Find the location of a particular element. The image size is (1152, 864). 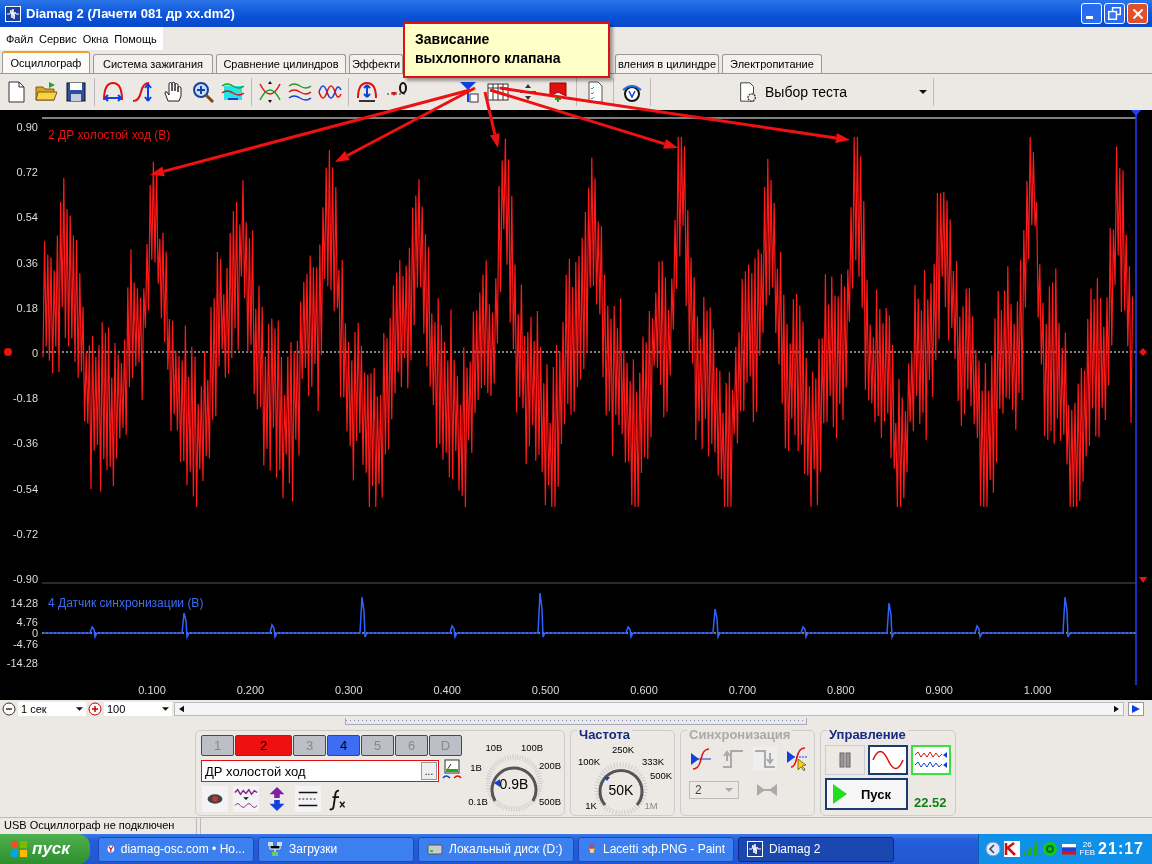

scale-label: 250K is located at coordinates (623, 749).